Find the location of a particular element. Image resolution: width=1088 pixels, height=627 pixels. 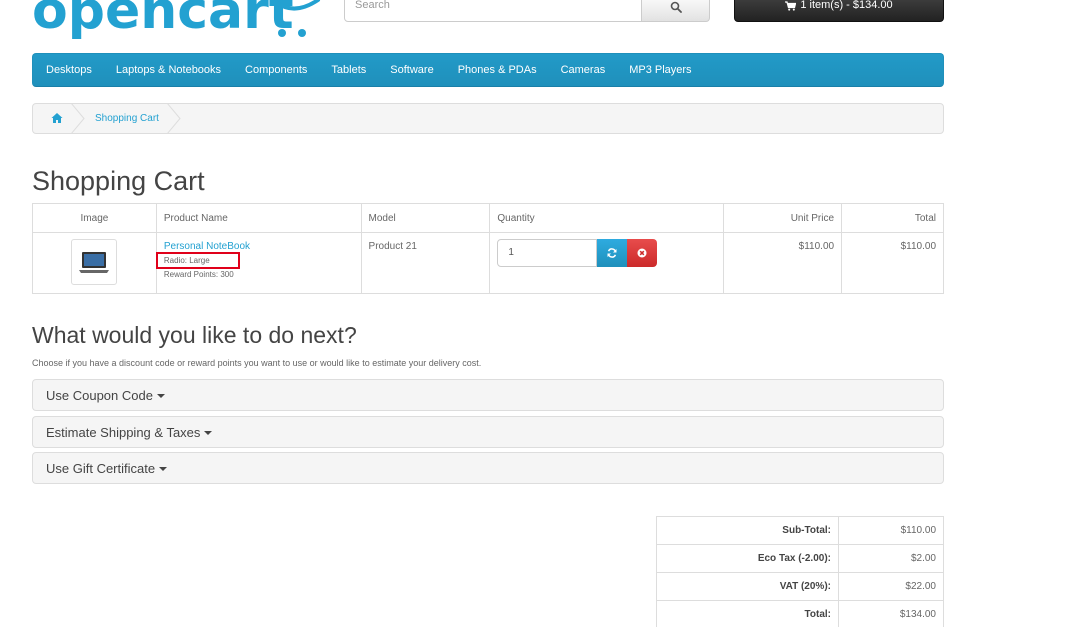

header-unit-price: Unit Price is located at coordinates (783, 218).